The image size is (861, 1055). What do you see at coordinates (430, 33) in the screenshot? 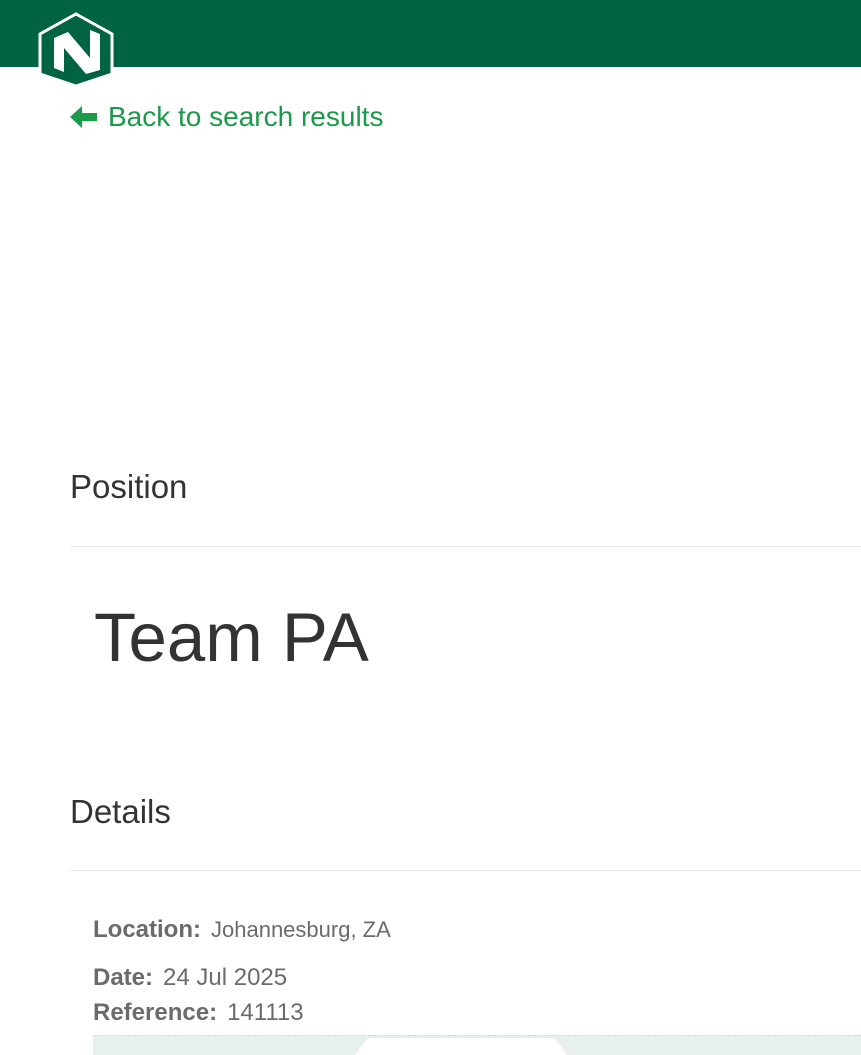
I see `top-navigation-bar` at bounding box center [430, 33].